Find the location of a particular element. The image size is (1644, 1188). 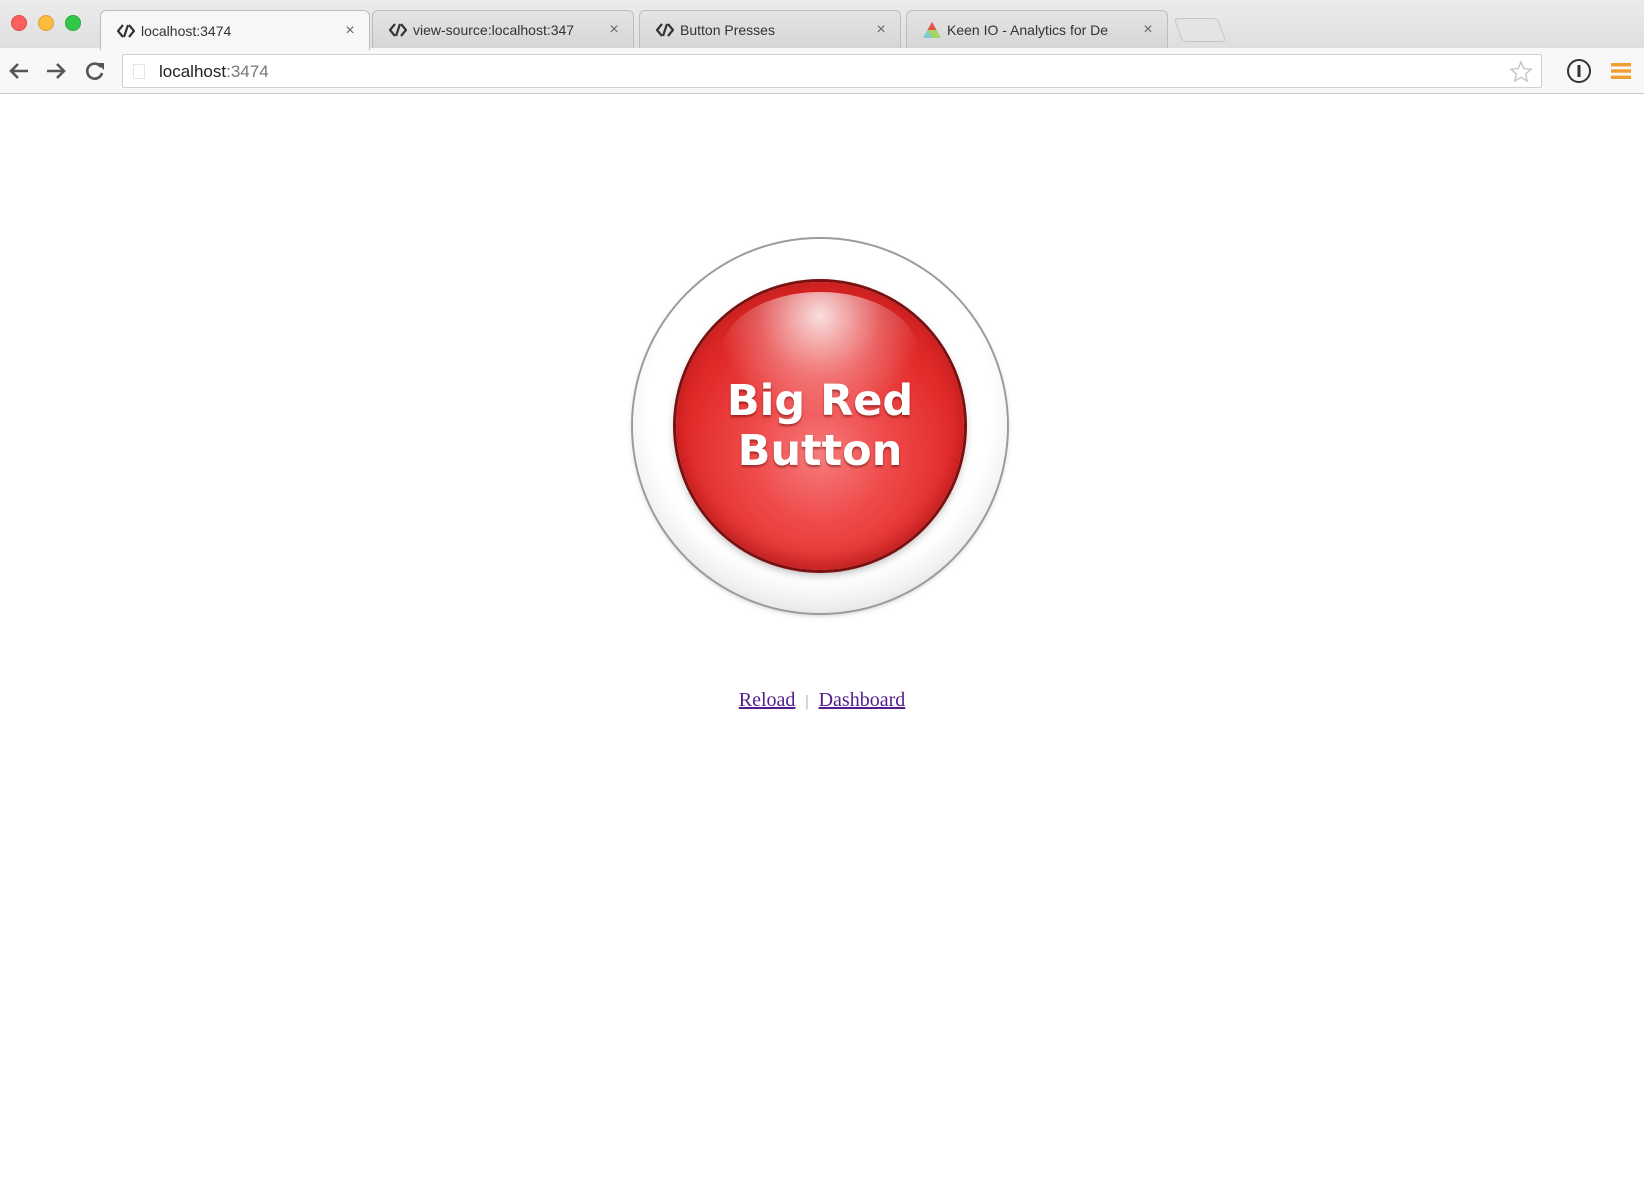

forward-arrow-icon is located at coordinates (56, 71).